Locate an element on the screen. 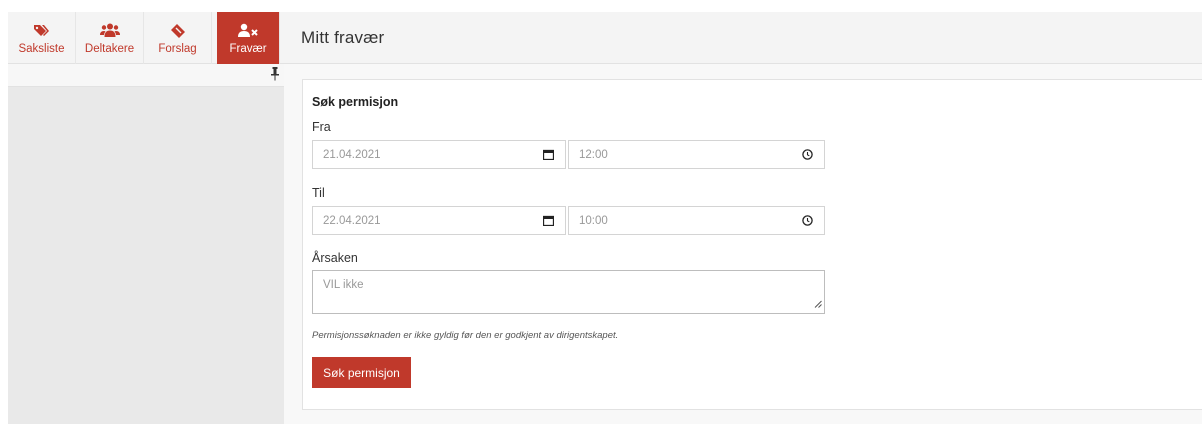 The height and width of the screenshot is (424, 1202). users-icon is located at coordinates (109, 31).